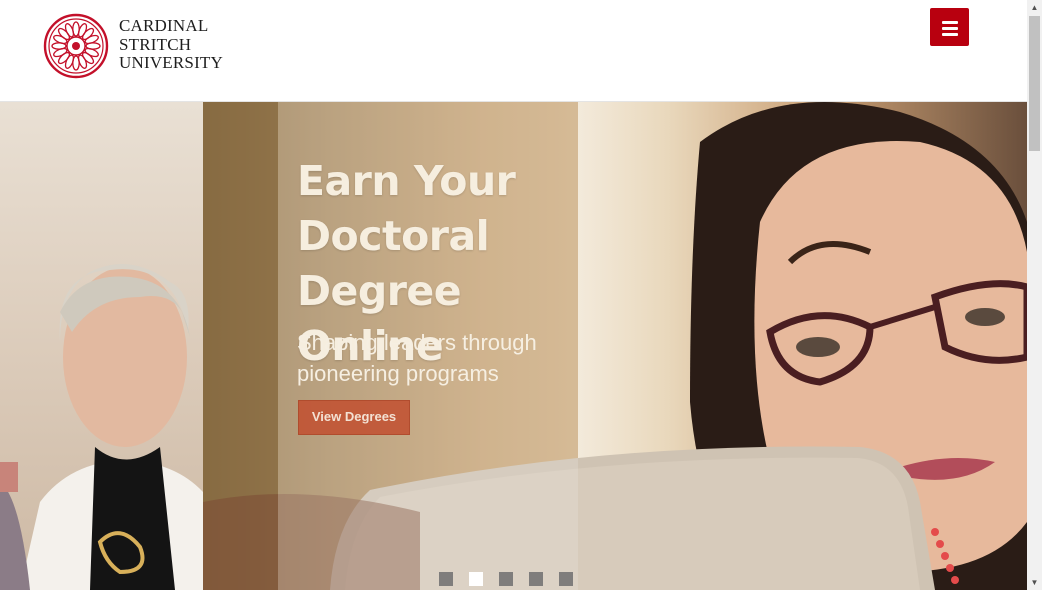 The width and height of the screenshot is (1042, 590). I want to click on logo-line-1: CARDINAL, so click(164, 25).